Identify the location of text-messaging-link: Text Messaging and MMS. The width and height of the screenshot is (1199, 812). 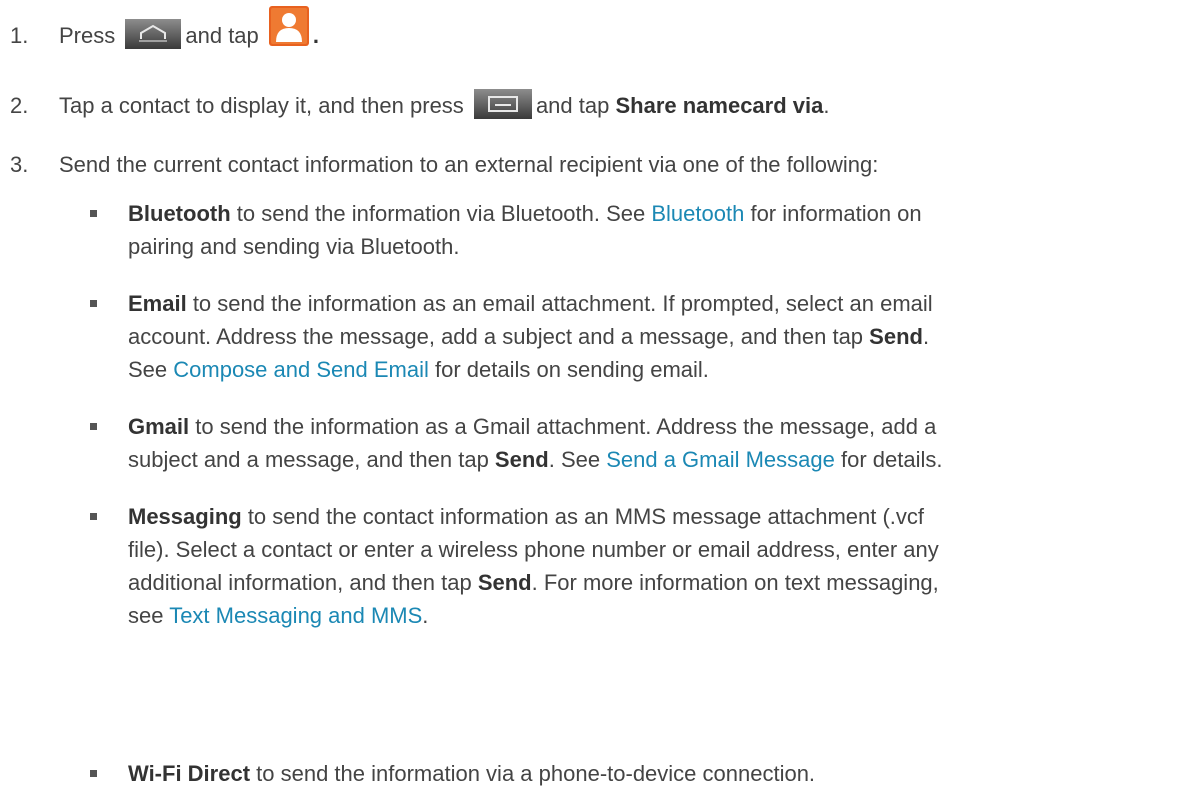
(295, 615).